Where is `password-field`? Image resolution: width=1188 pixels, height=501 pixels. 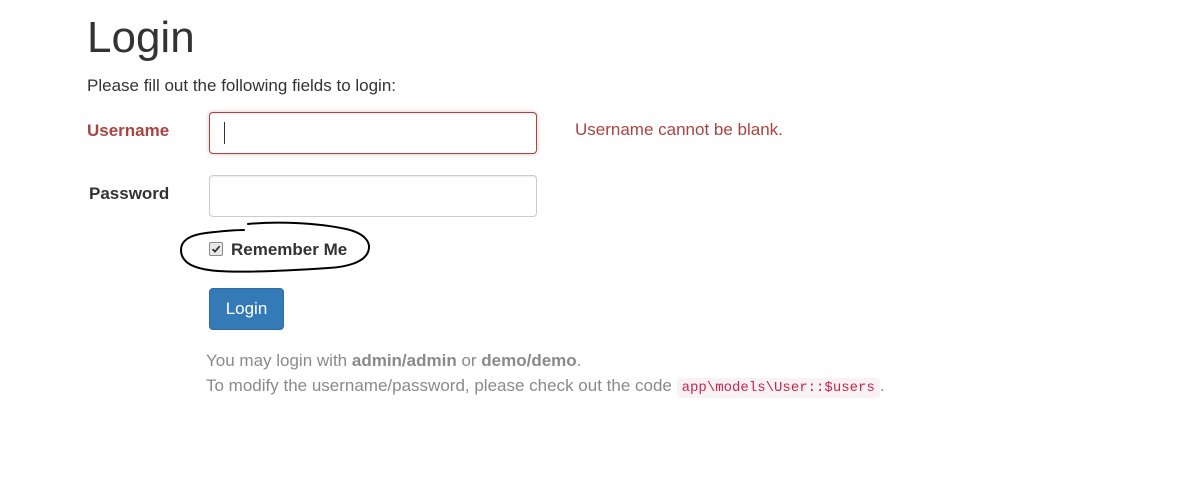 password-field is located at coordinates (373, 196).